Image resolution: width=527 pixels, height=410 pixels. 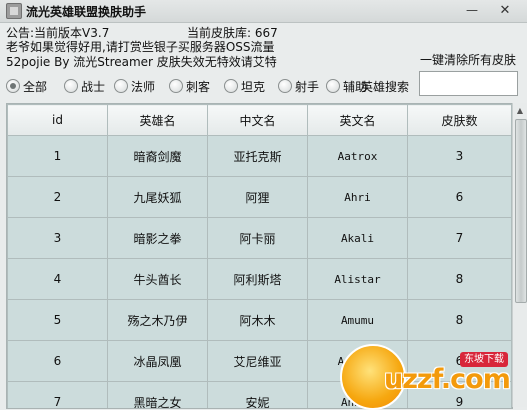 What do you see at coordinates (86, 12) in the screenshot?
I see `window-title: 流光英雄联盟换肤助手` at bounding box center [86, 12].